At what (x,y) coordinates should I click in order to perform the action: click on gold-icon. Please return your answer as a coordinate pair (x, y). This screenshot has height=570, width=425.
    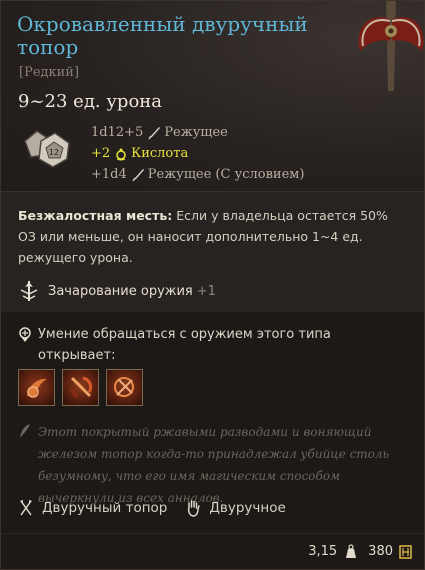
    Looking at the image, I should click on (405, 551).